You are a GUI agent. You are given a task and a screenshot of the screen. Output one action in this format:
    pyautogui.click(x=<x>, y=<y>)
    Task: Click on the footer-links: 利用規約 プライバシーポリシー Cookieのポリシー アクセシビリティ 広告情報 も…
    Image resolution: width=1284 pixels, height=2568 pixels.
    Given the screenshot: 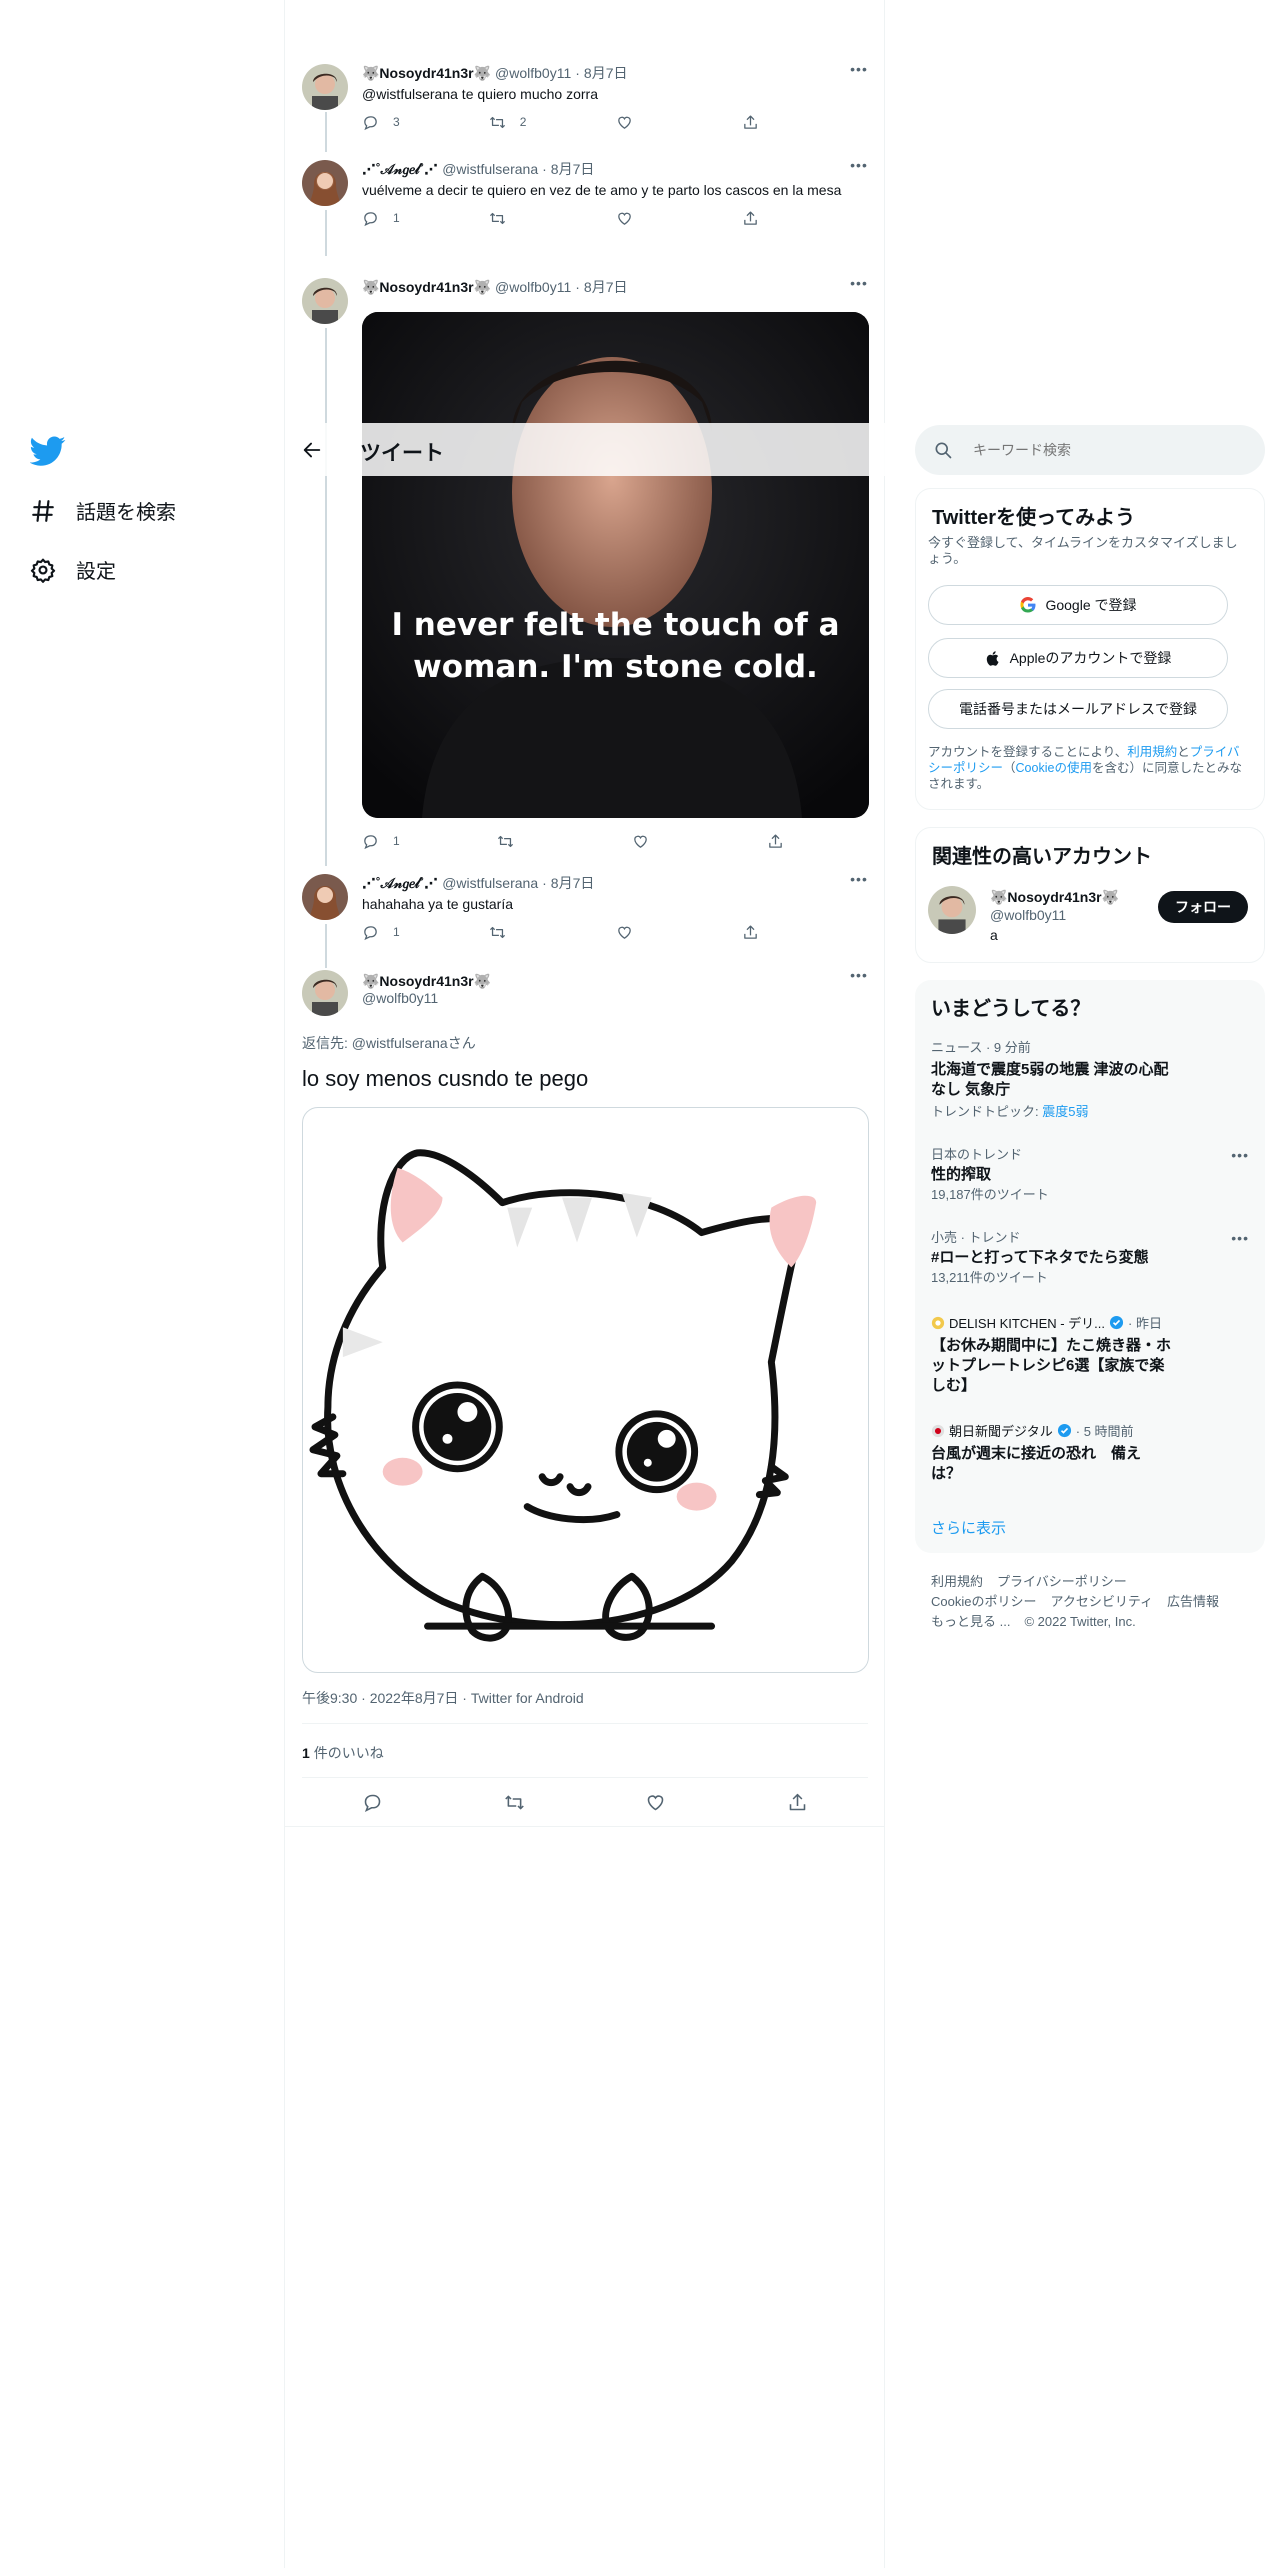 What is the action you would take?
    pyautogui.click(x=1091, y=1602)
    